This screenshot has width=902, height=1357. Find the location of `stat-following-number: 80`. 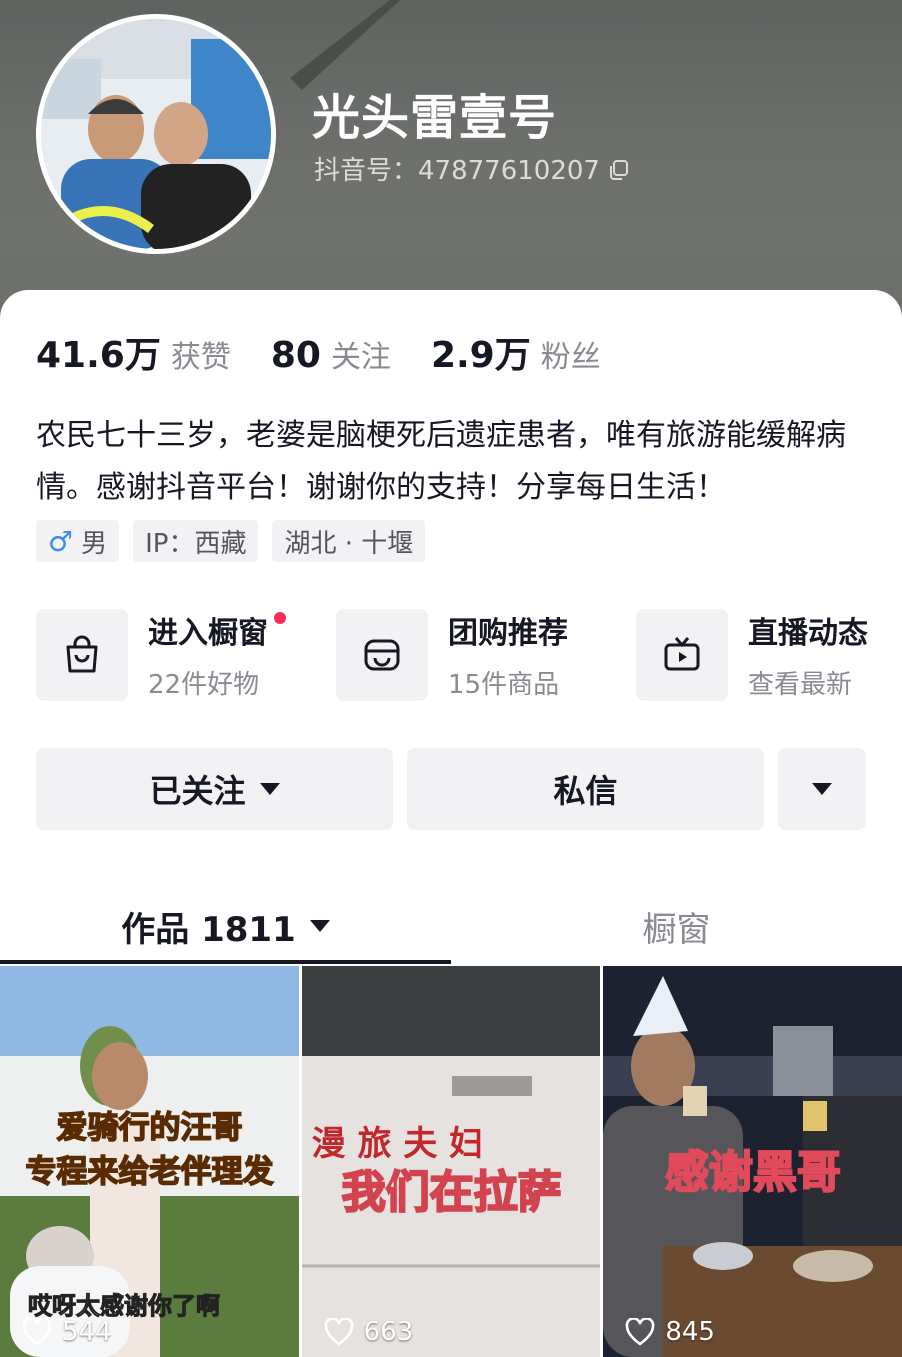

stat-following-number: 80 is located at coordinates (295, 355).